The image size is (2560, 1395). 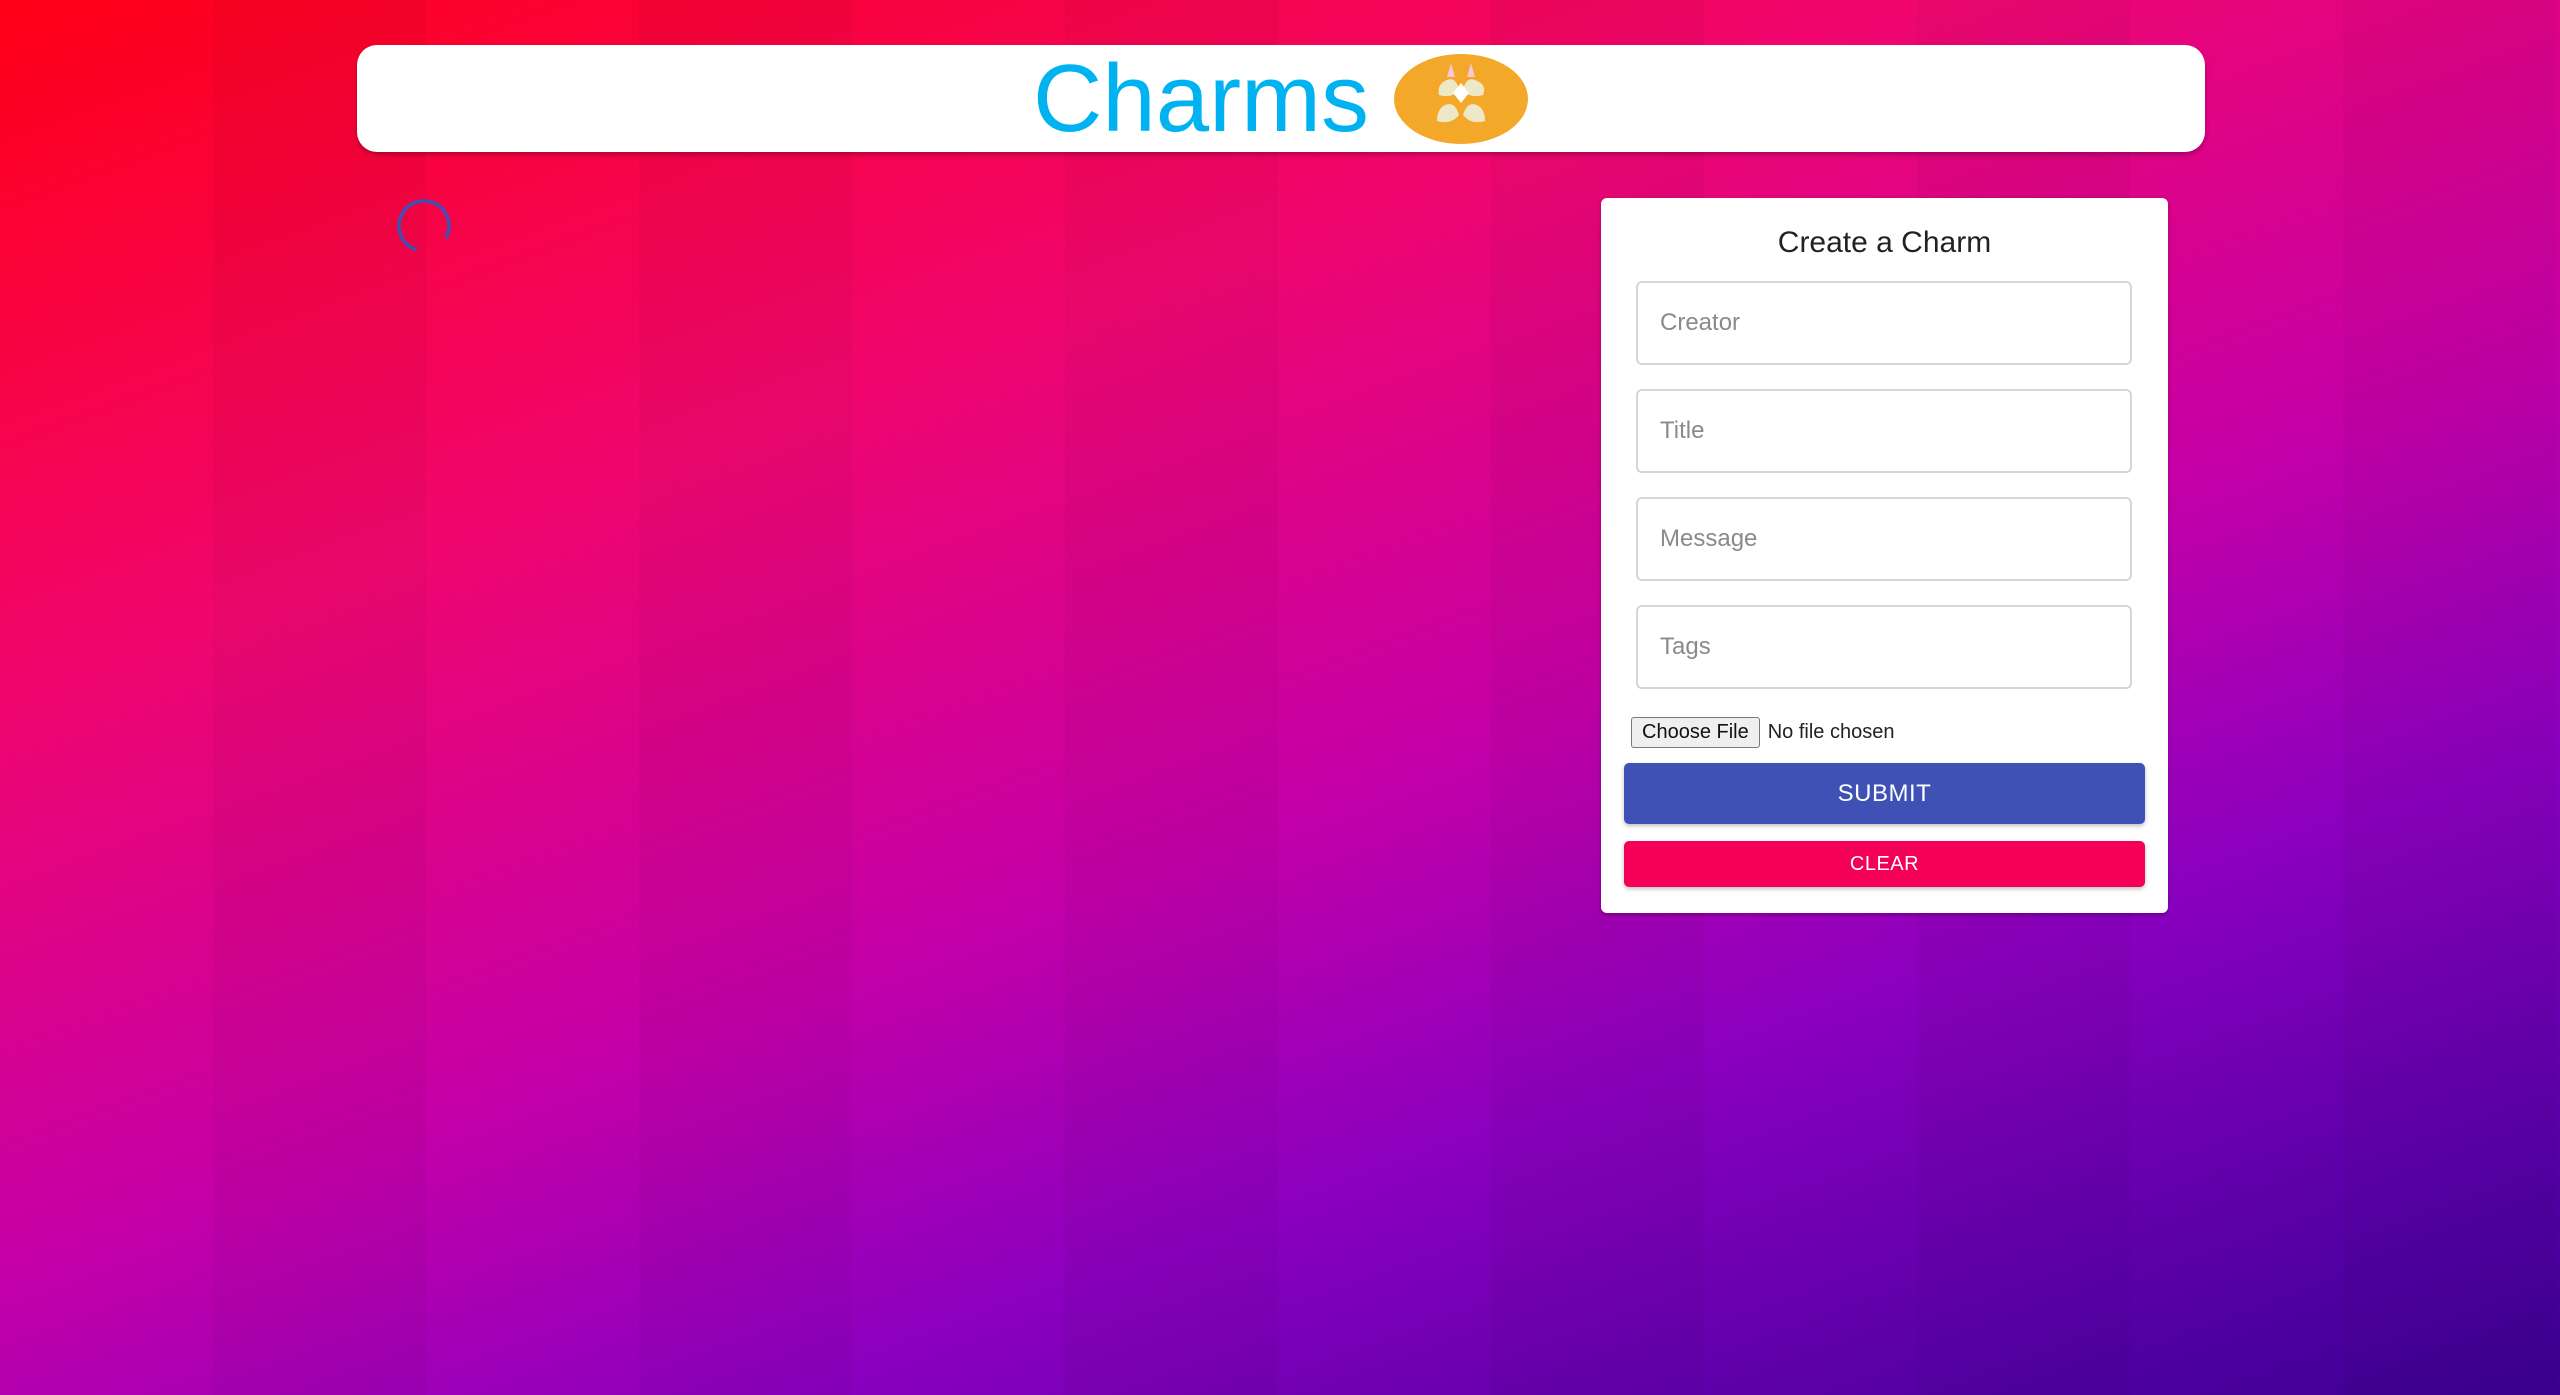 I want to click on file-input: Choose File No file chosen, so click(x=1762, y=732).